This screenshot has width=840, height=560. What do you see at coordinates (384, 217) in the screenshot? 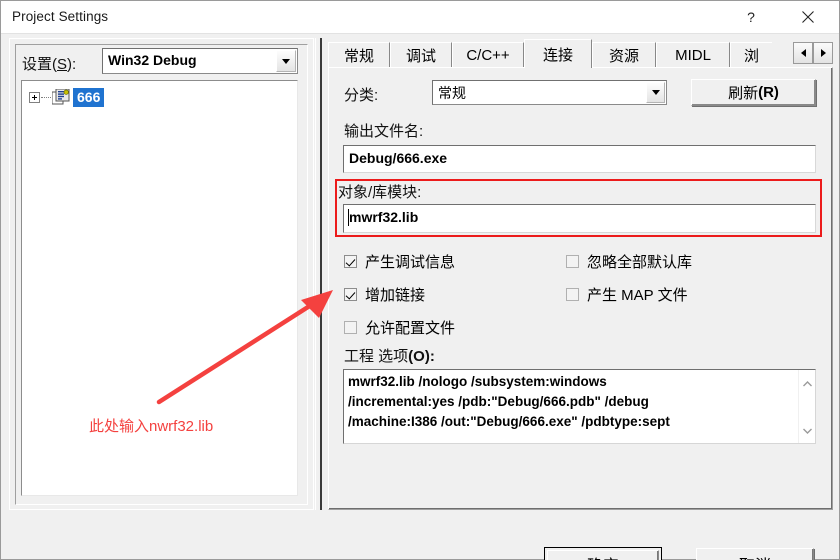
I see `objlib-value: mwrf32.lib` at bounding box center [384, 217].